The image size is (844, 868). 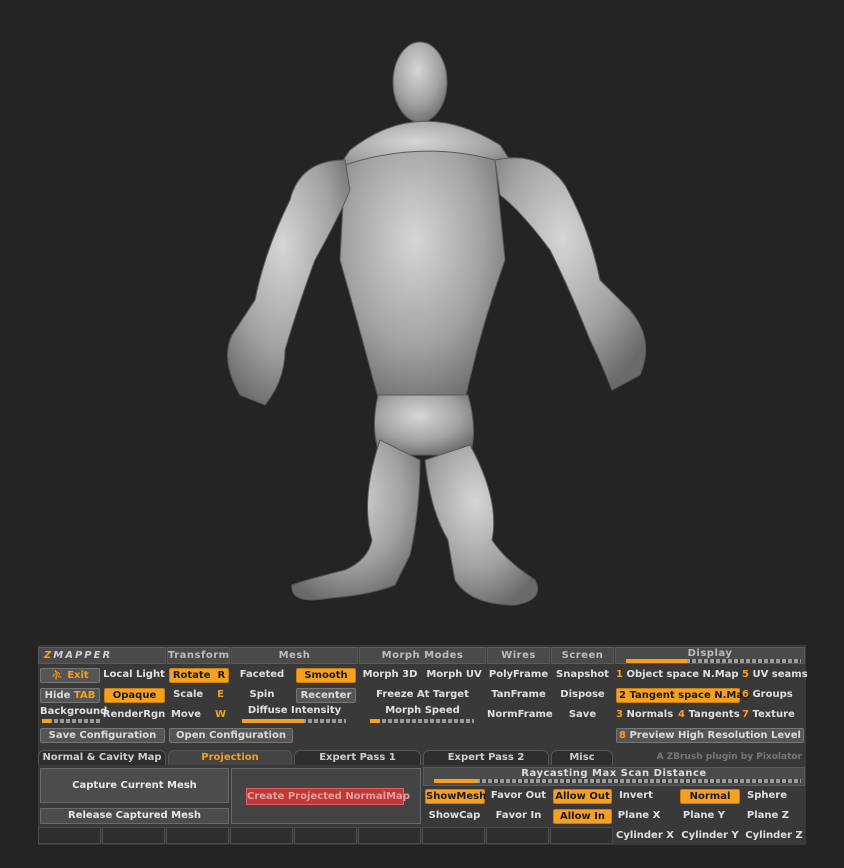 I want to click on hide-tab-button: Hide TAB, so click(x=70, y=695).